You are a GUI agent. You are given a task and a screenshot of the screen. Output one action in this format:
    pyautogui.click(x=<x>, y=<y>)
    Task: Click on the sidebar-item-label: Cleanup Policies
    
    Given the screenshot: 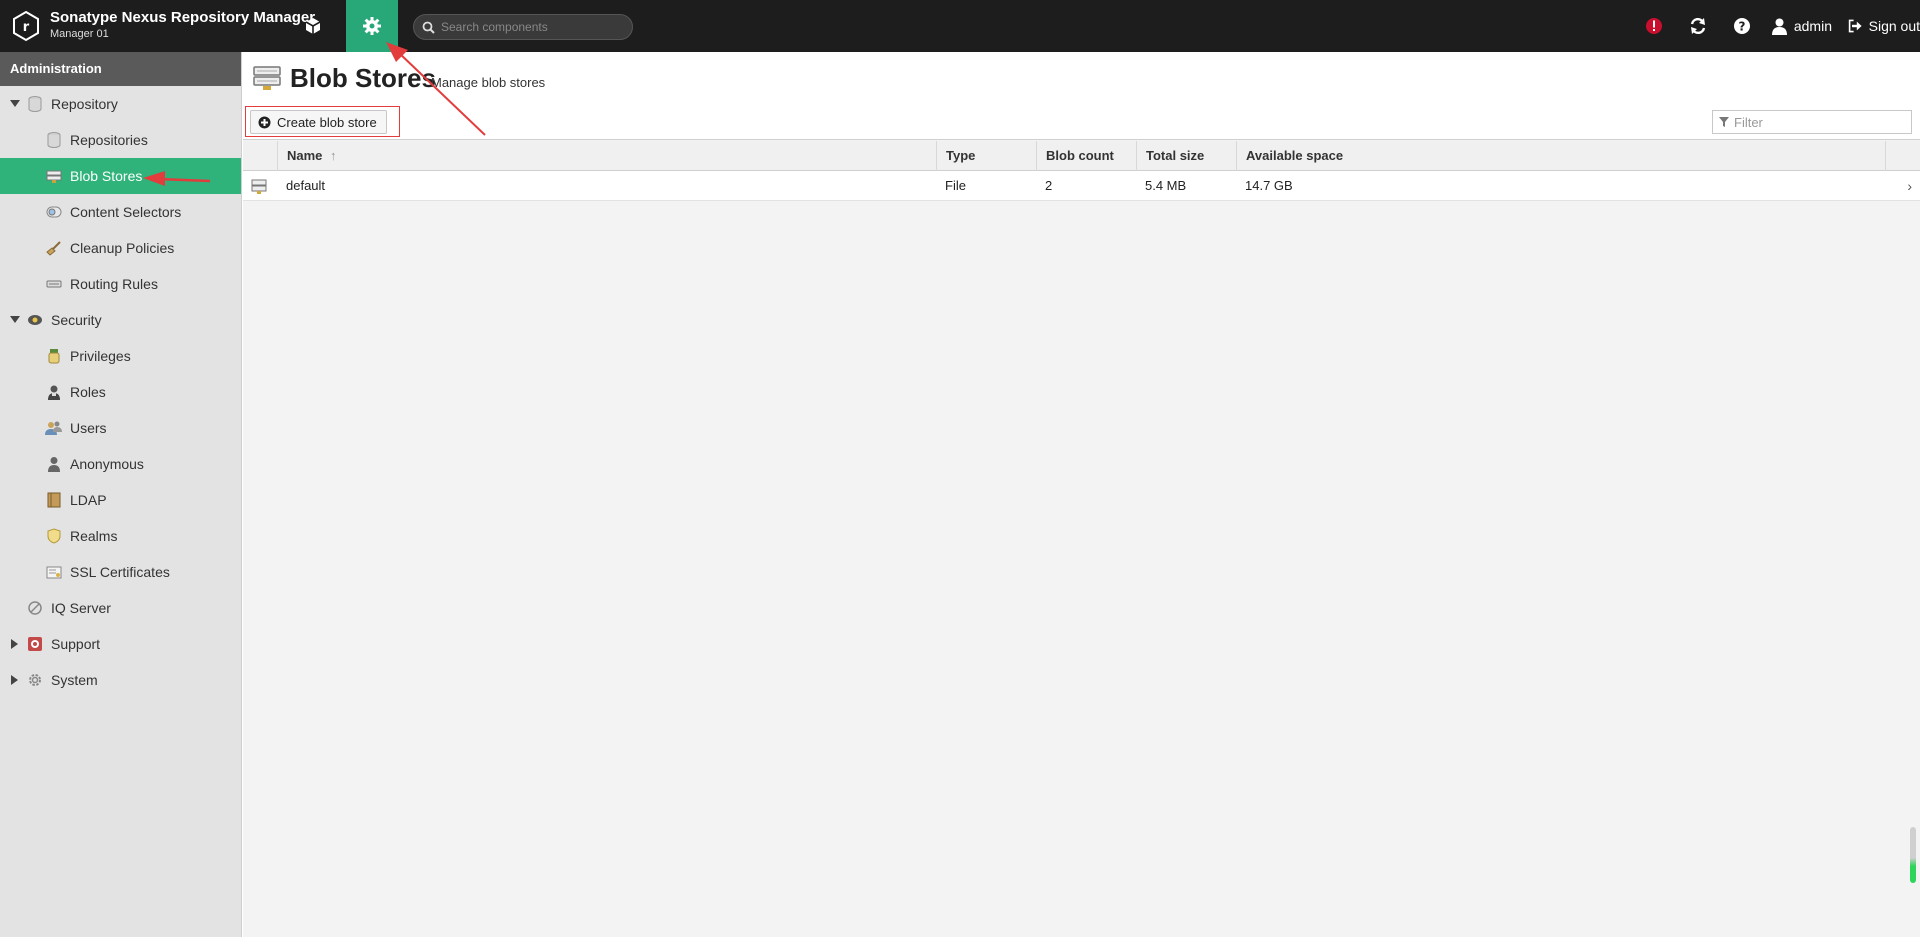 What is the action you would take?
    pyautogui.click(x=122, y=248)
    